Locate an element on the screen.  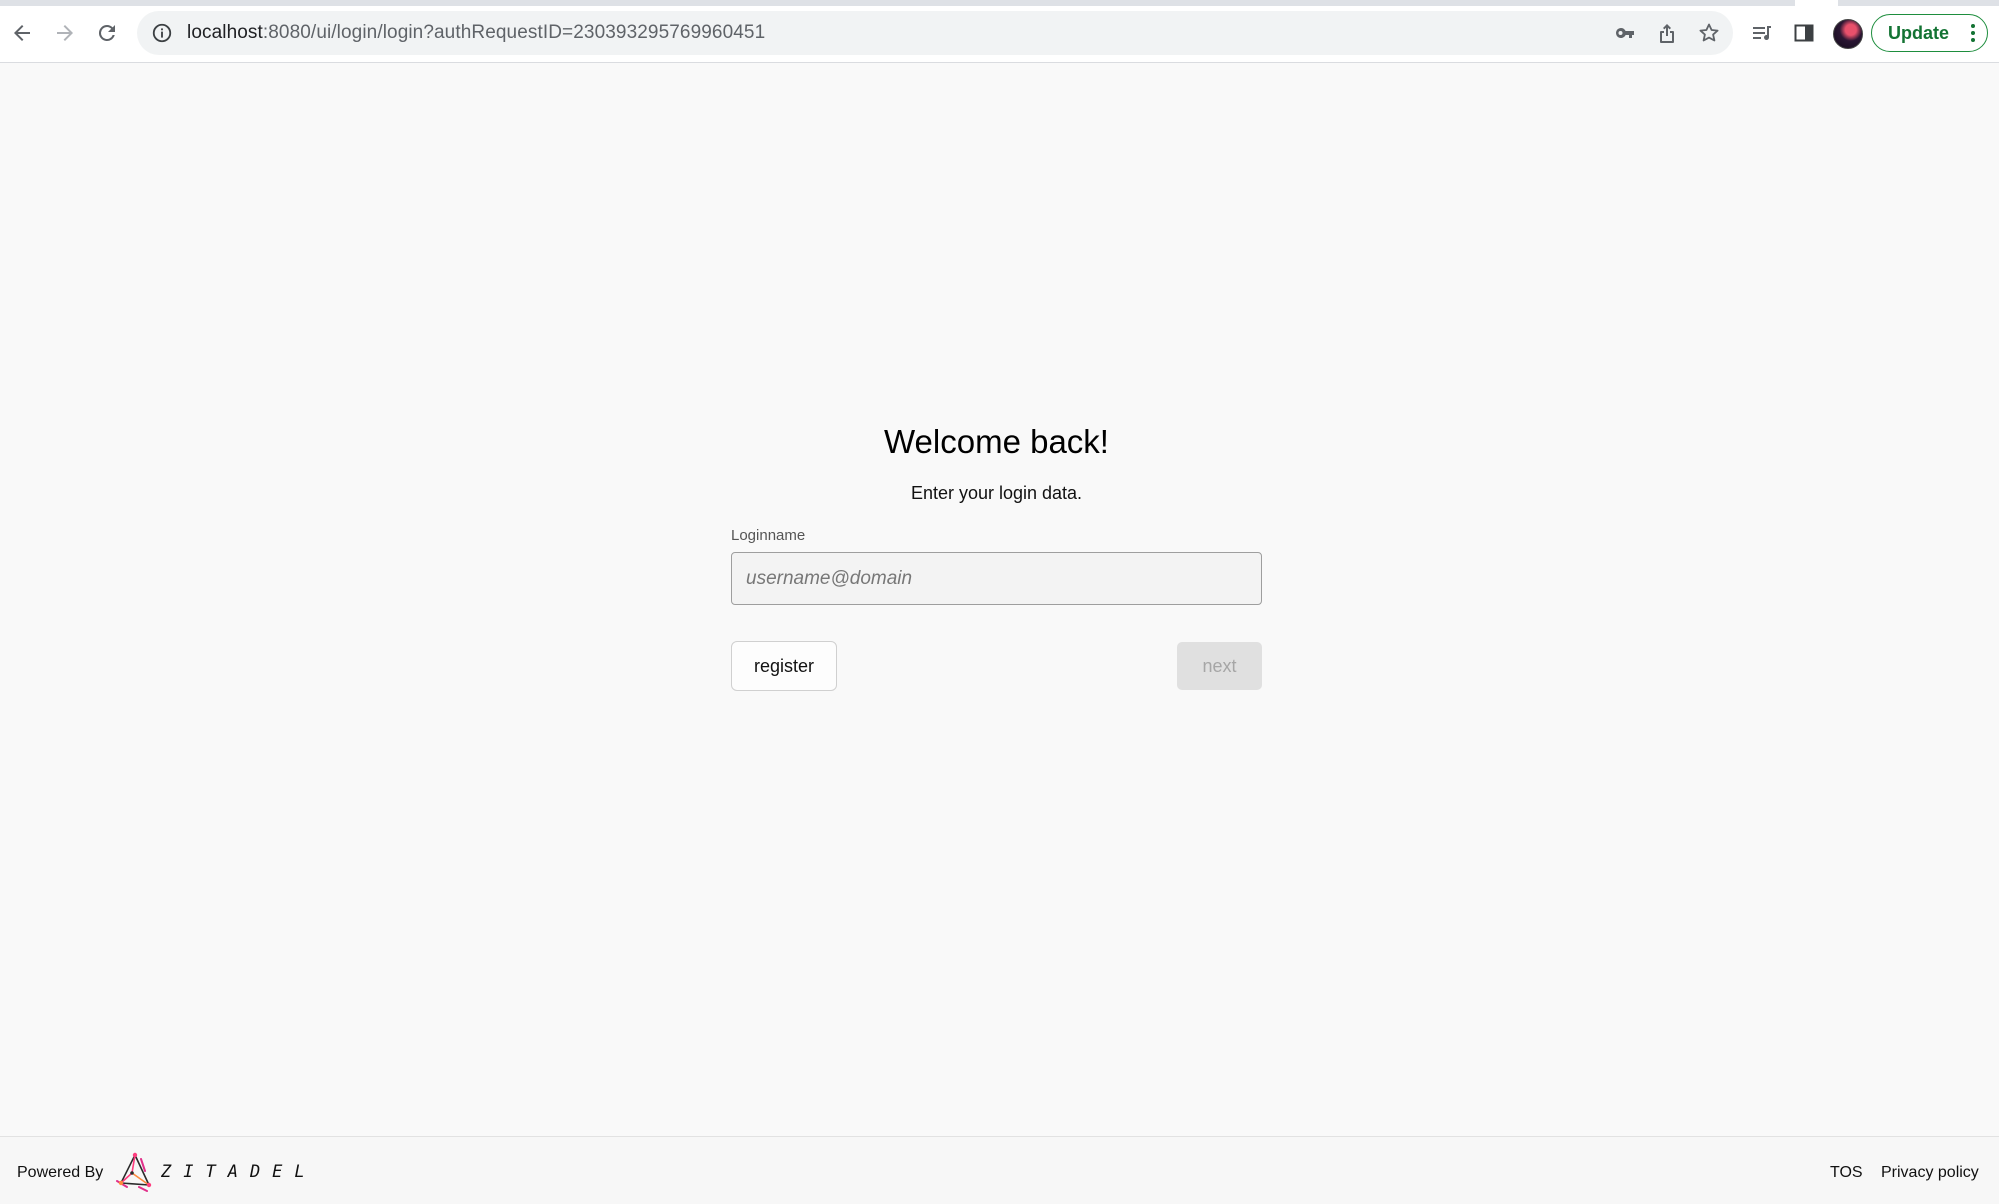
loginname-input is located at coordinates (996, 578).